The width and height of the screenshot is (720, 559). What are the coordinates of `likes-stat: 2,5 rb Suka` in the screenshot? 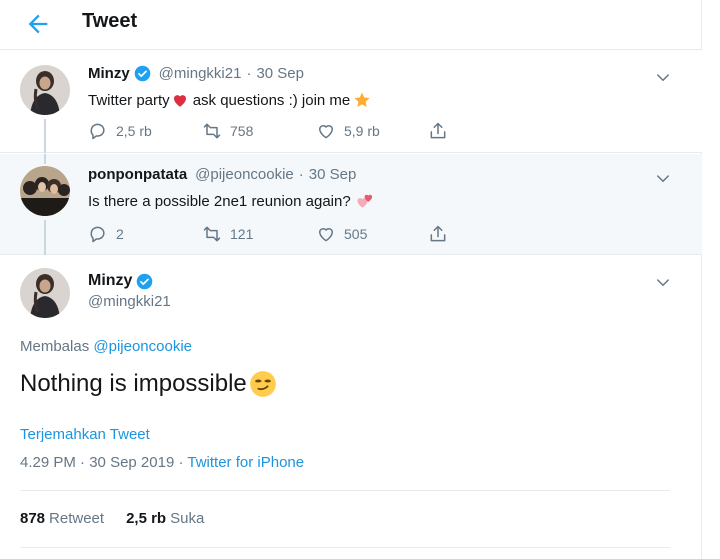 It's located at (165, 518).